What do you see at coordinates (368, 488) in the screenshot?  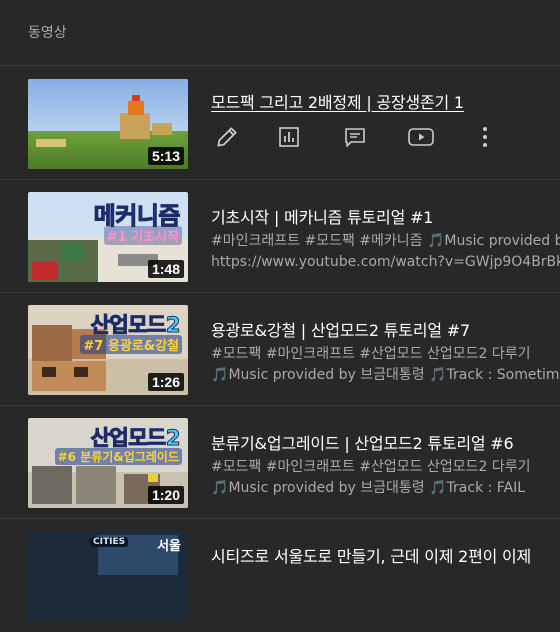 I see `video-description-line: 🎵Music provided by 브금대통령 🎵Track : FAIL` at bounding box center [368, 488].